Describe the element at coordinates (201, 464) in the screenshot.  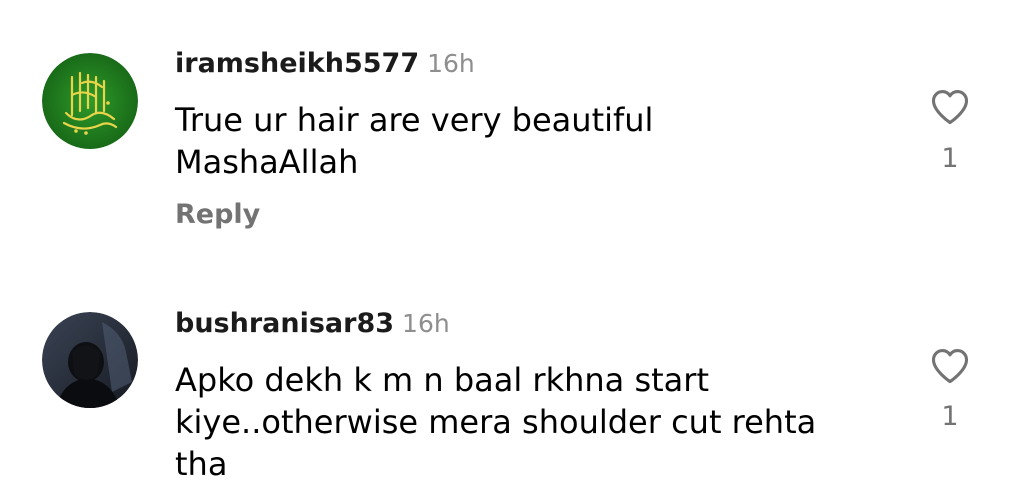
I see `comment-text-line: tha` at that location.